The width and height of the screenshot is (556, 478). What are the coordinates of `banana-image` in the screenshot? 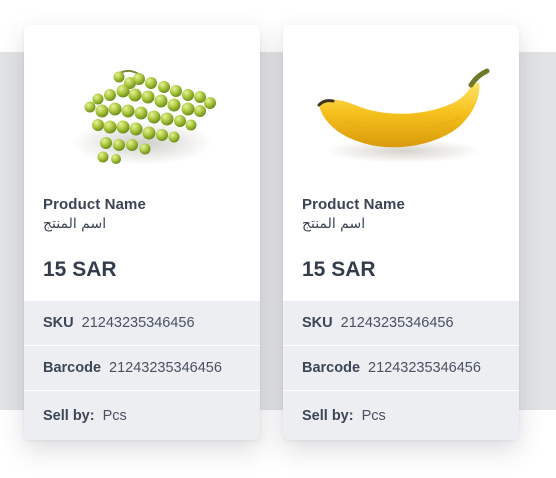 It's located at (403, 115).